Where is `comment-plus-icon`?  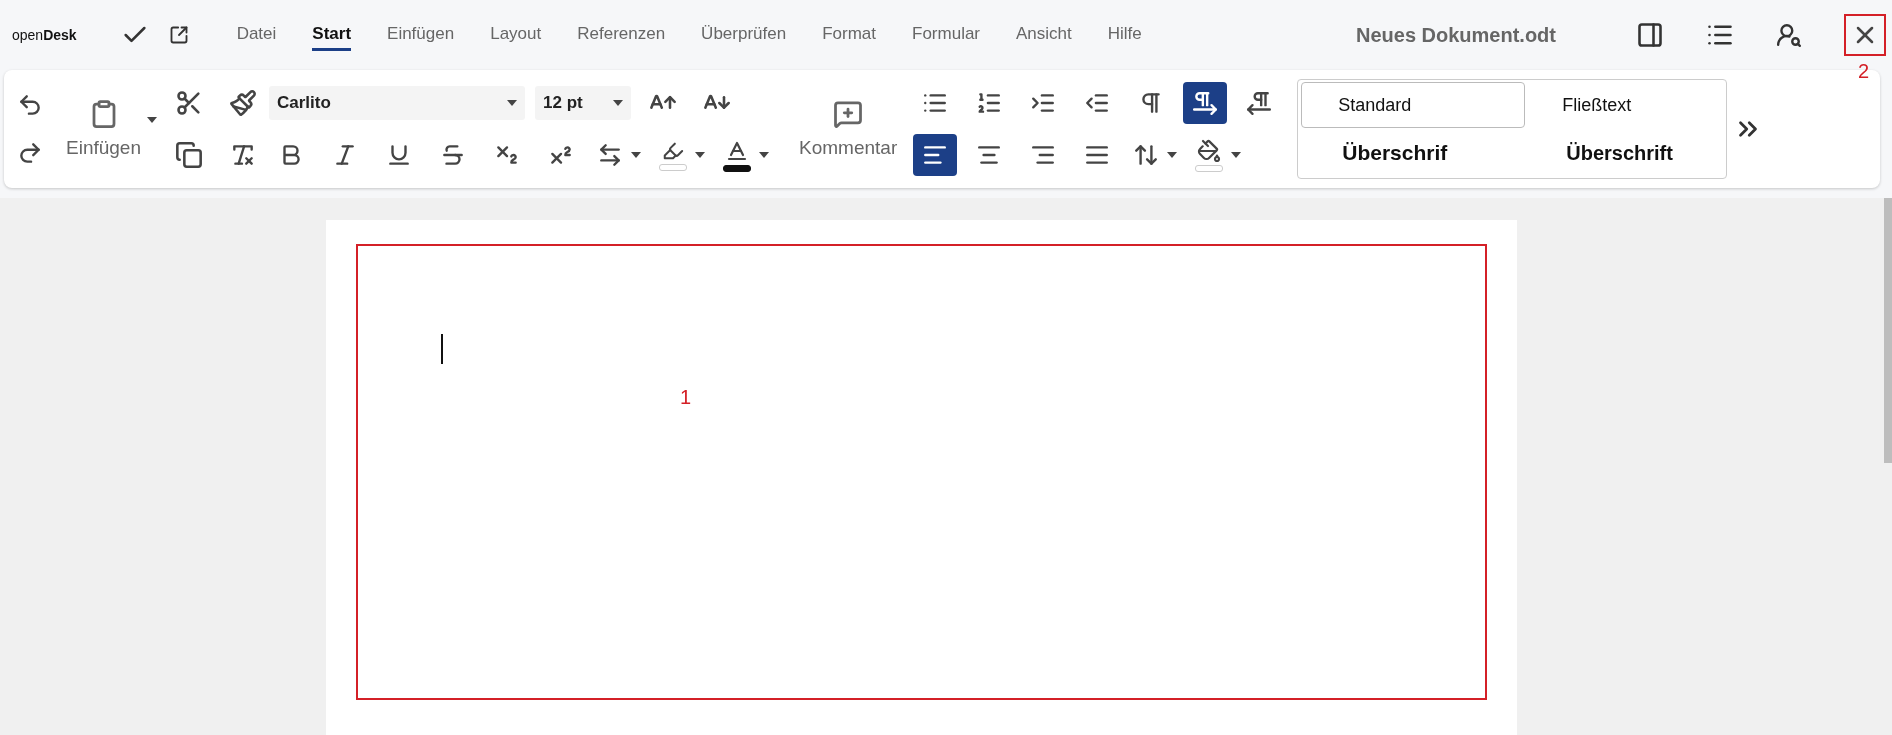 comment-plus-icon is located at coordinates (848, 114).